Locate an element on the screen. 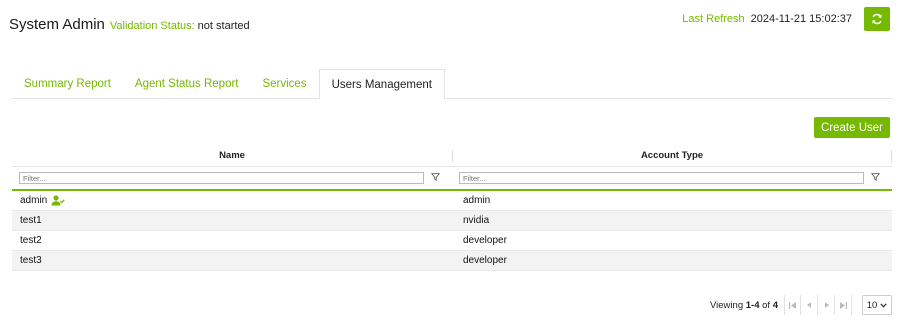  column-header-account-type: Account Type is located at coordinates (672, 155).